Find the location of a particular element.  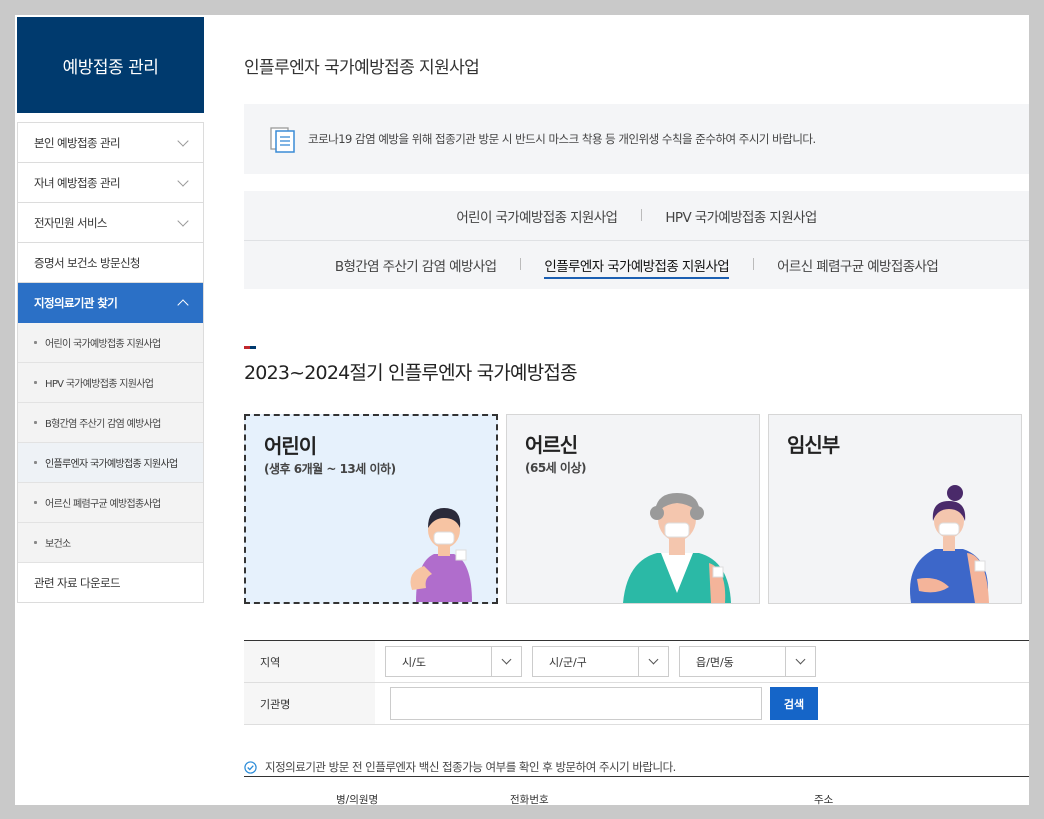

card-name: 임신부 is located at coordinates (813, 445).